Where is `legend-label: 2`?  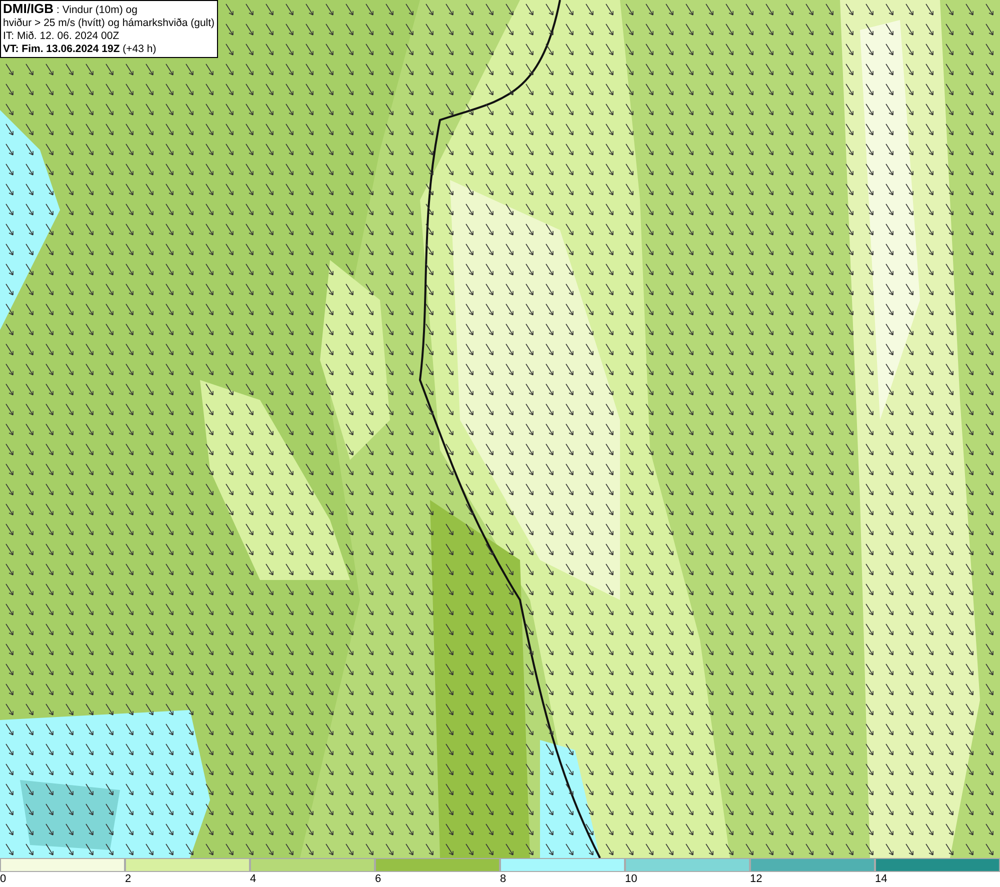 legend-label: 2 is located at coordinates (128, 879).